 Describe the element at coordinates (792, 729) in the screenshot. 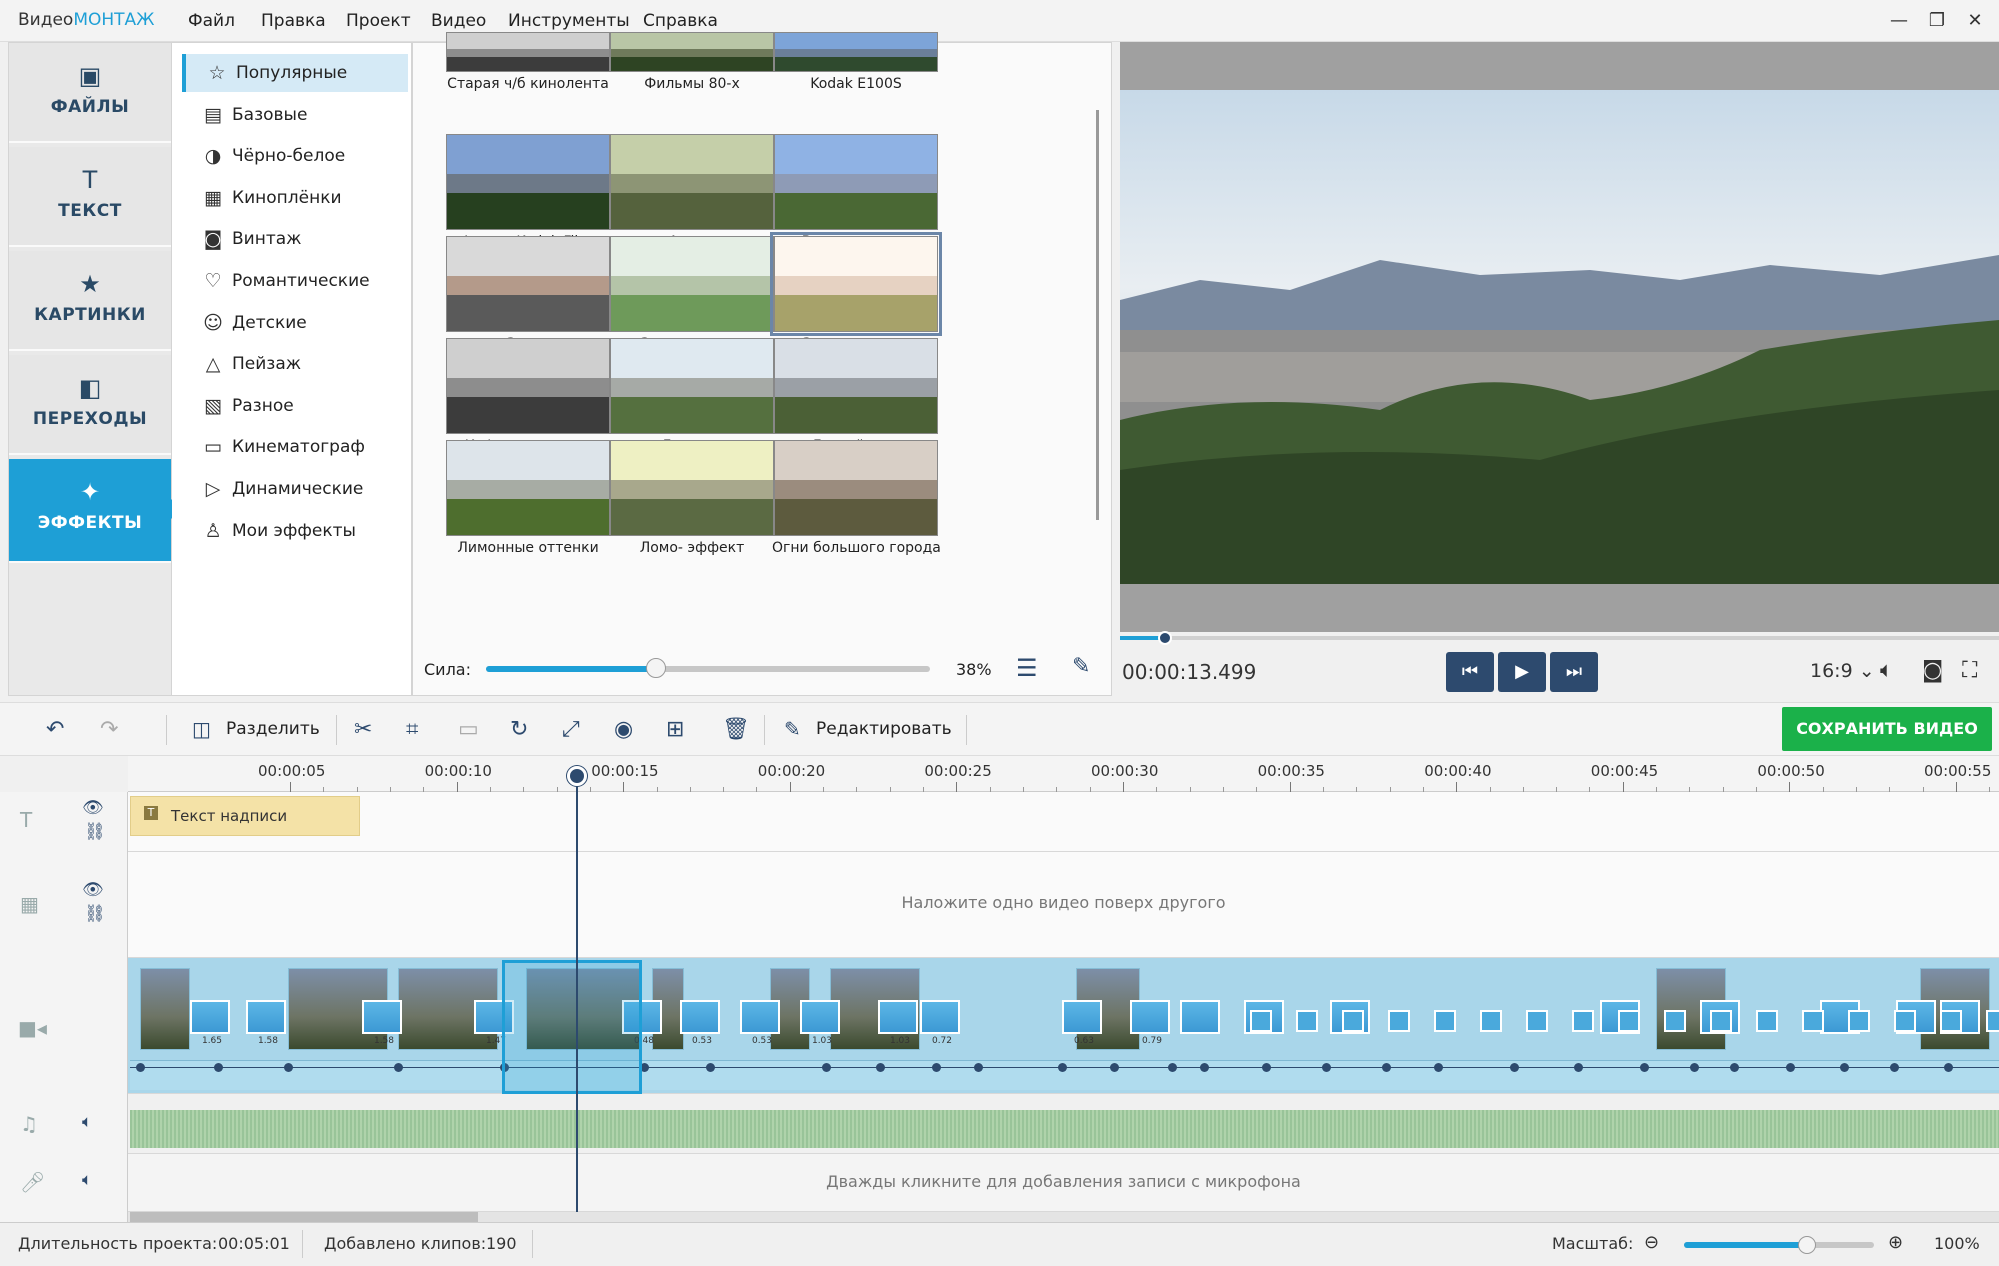

I see `edit-icon: ✎` at that location.